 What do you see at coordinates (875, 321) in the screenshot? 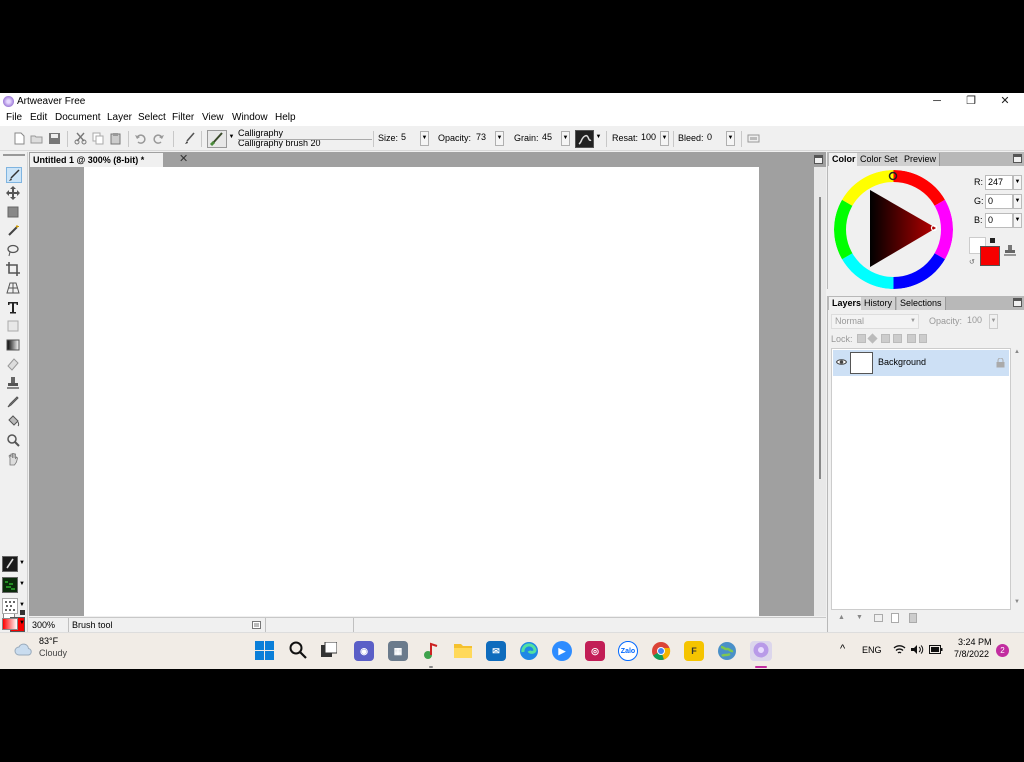
I see `blend-mode-select: Normal ▼` at bounding box center [875, 321].